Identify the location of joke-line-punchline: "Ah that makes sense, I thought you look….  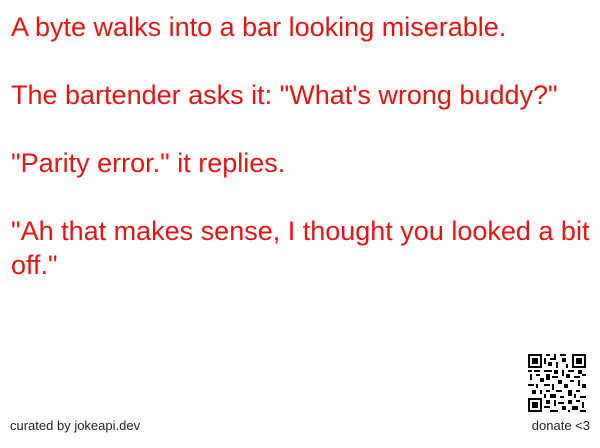
(300, 248).